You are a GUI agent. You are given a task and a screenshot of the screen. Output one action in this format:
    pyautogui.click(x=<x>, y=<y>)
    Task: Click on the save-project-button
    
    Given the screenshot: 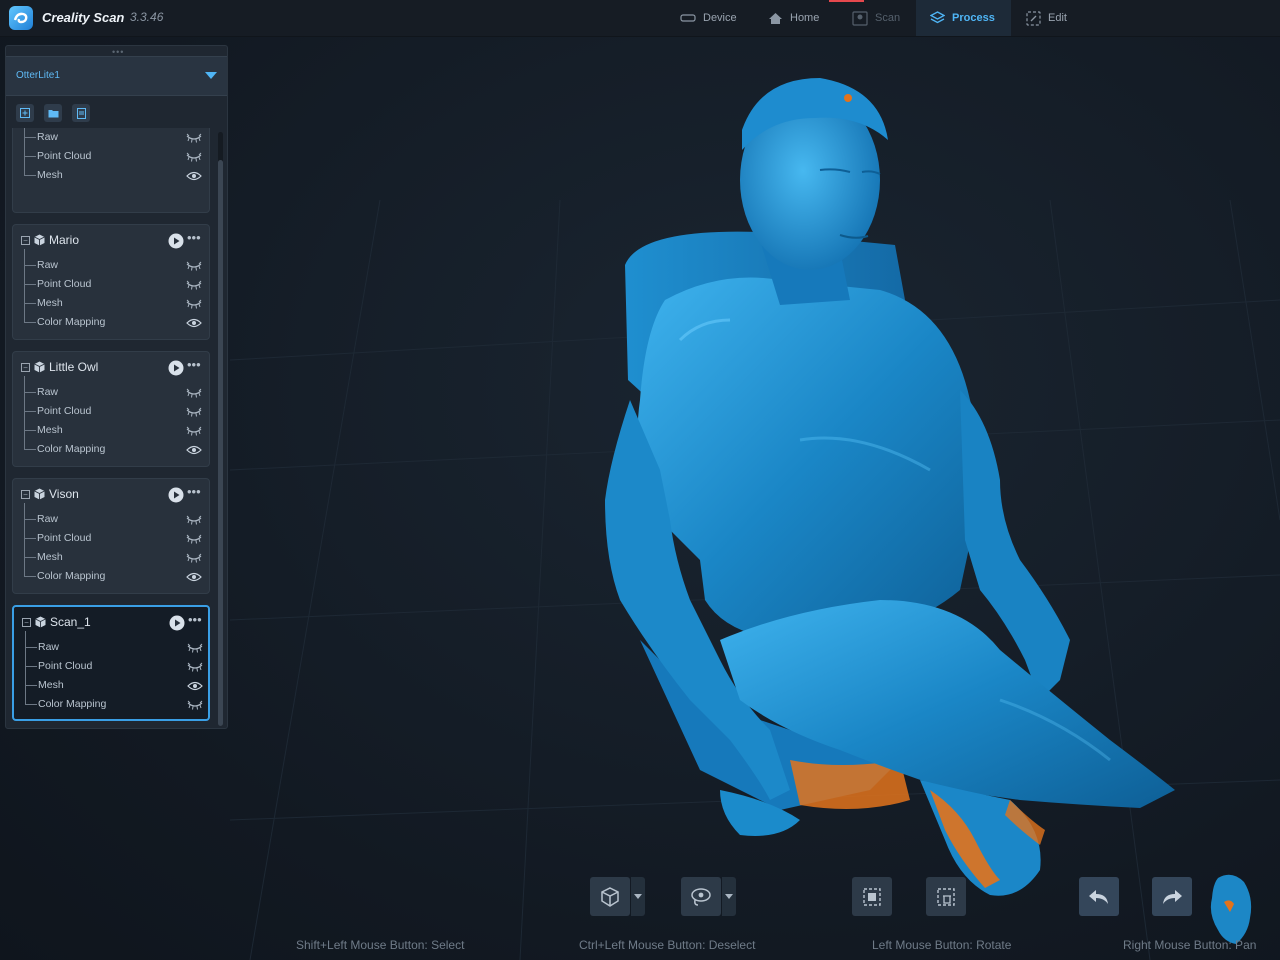 What is the action you would take?
    pyautogui.click(x=81, y=113)
    